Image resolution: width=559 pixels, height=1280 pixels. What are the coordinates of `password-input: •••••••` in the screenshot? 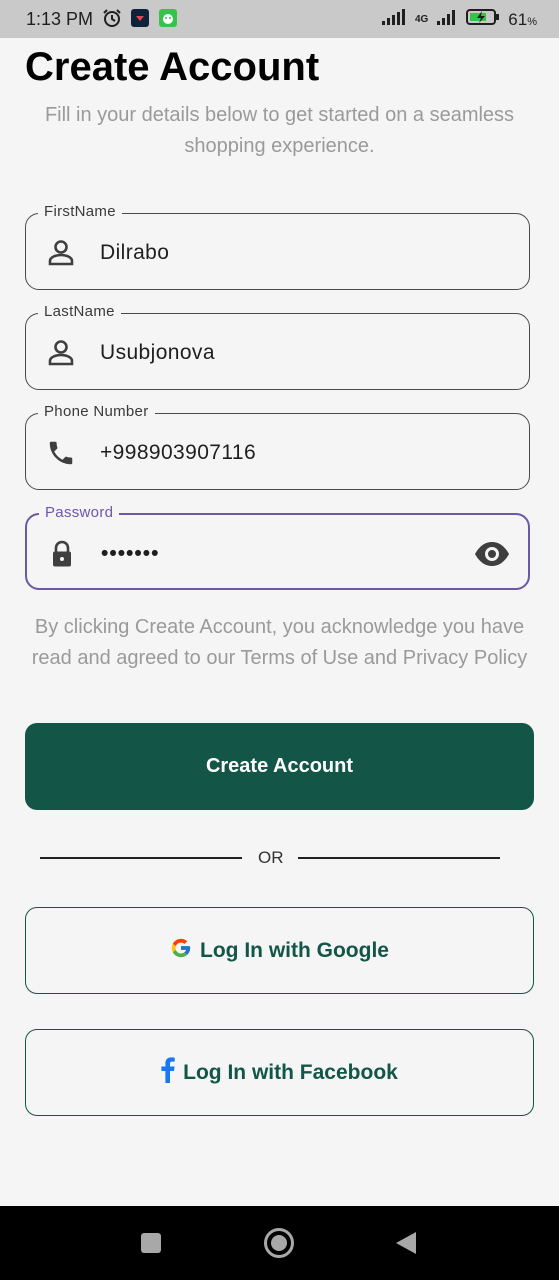 It's located at (130, 554).